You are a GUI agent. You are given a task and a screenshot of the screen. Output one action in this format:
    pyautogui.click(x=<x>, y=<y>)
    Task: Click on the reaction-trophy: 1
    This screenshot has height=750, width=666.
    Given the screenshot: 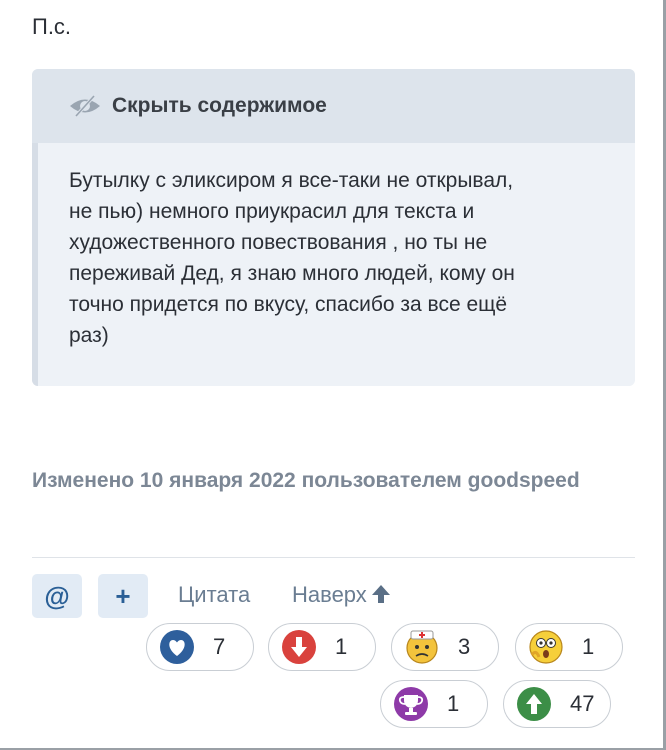 What is the action you would take?
    pyautogui.click(x=434, y=704)
    